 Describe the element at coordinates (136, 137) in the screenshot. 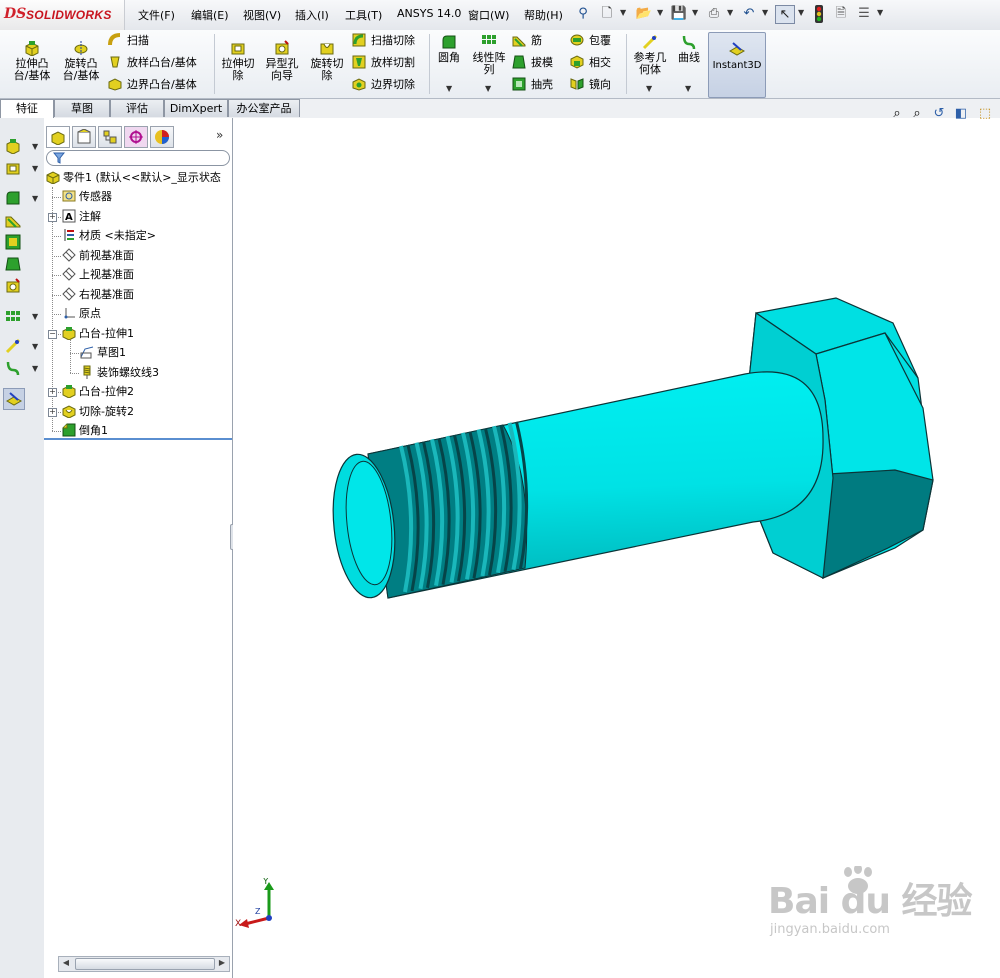

I see `dimxpert-manager-tab` at that location.